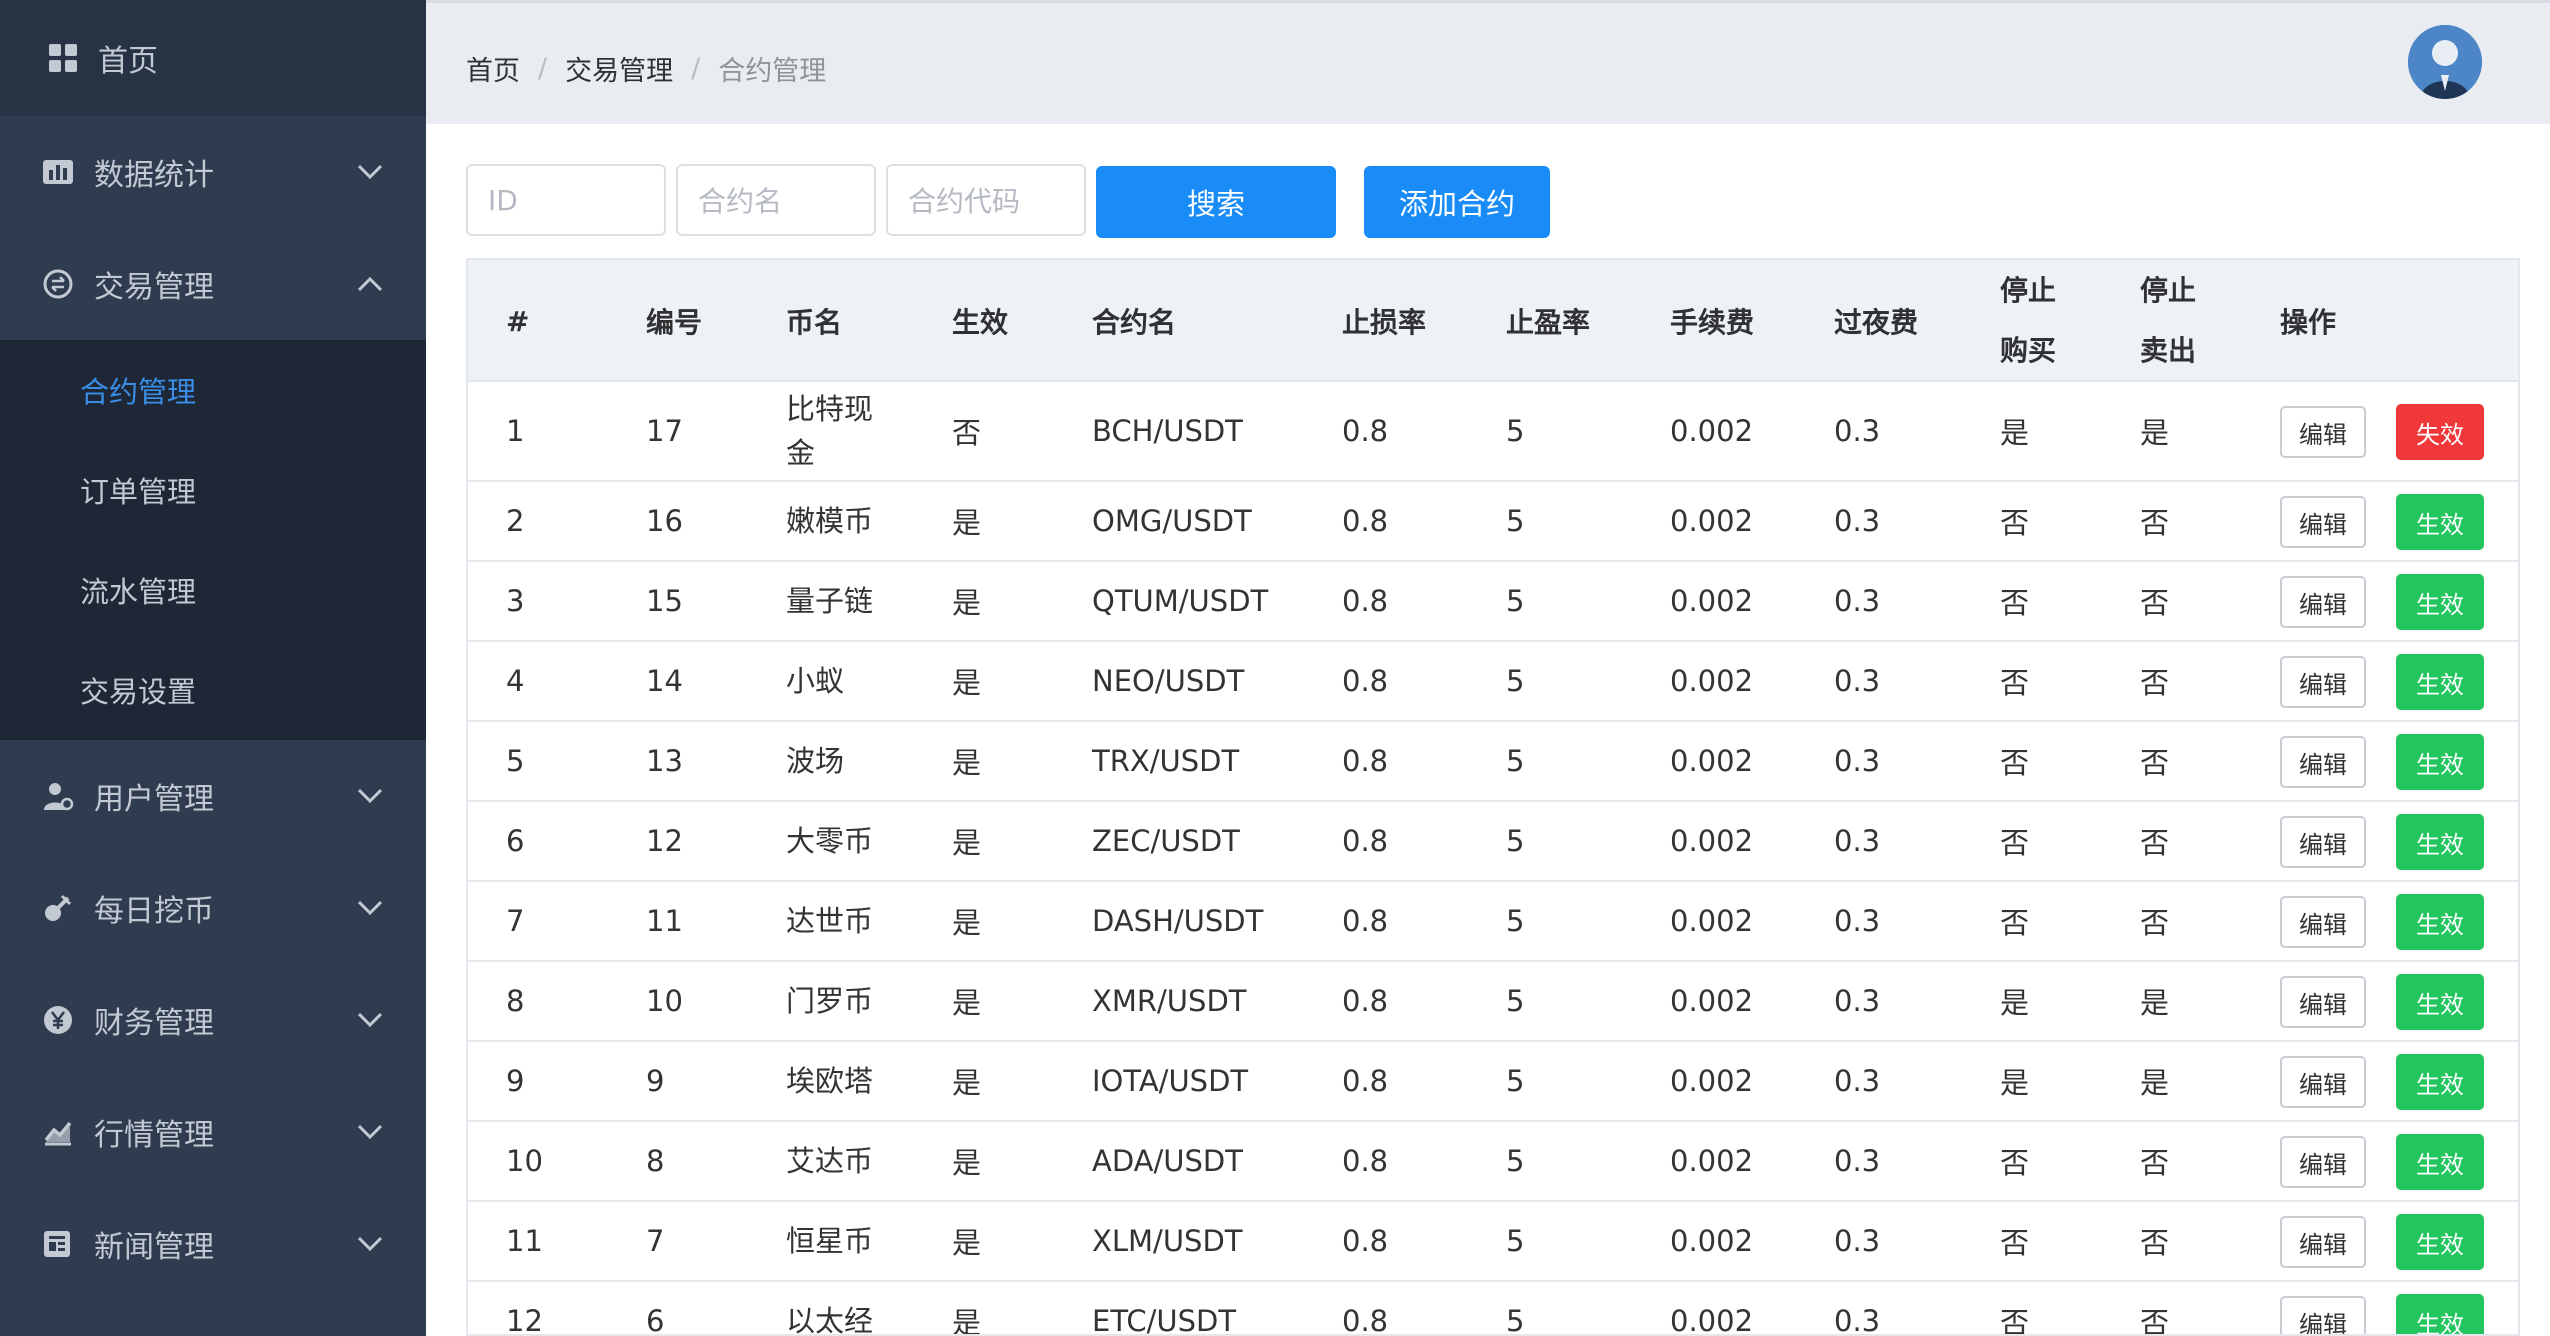 Image resolution: width=2550 pixels, height=1336 pixels. What do you see at coordinates (830, 921) in the screenshot?
I see `cell-coin-line1: 达世币` at bounding box center [830, 921].